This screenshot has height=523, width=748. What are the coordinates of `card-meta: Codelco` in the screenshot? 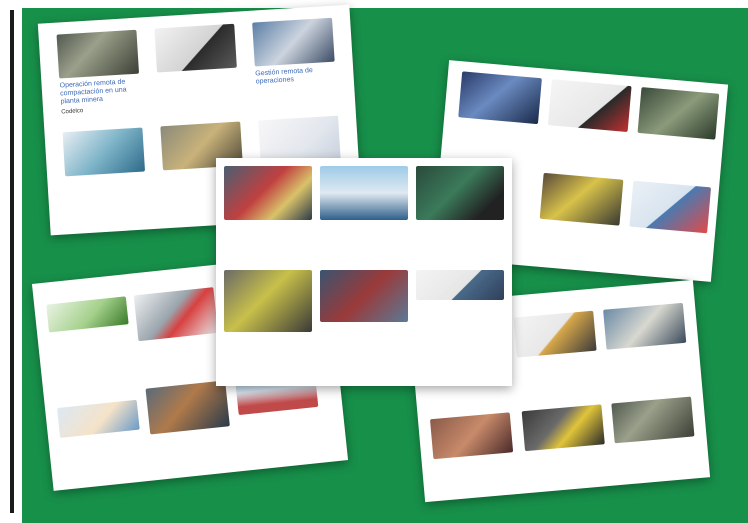 It's located at (72, 112).